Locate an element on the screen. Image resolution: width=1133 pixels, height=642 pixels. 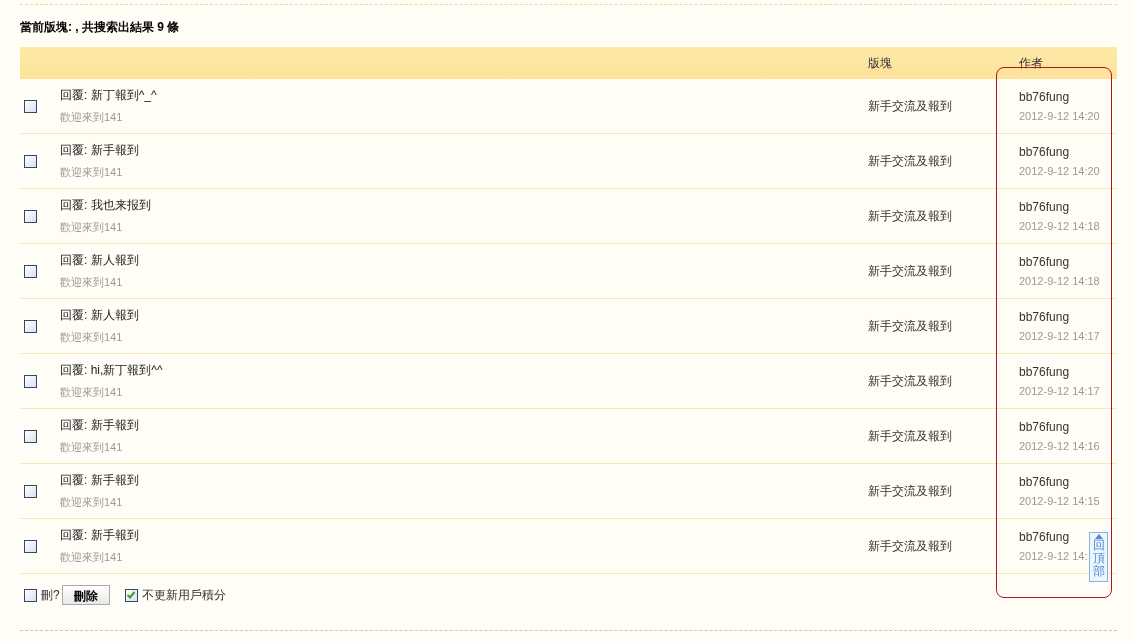
up-arrow-icon is located at coordinates (1098, 536).